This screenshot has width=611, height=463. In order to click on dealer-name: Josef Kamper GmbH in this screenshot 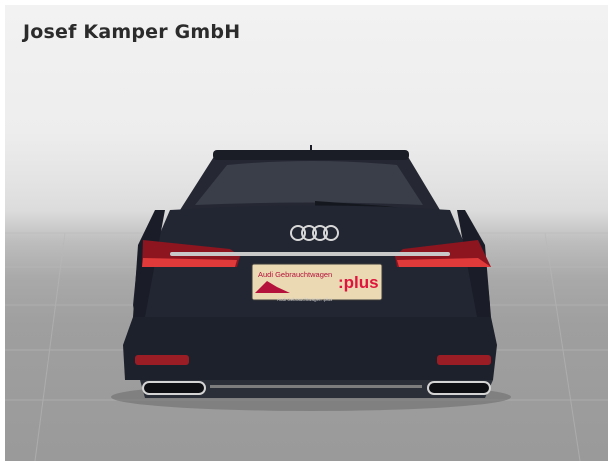, I will do `click(132, 32)`.